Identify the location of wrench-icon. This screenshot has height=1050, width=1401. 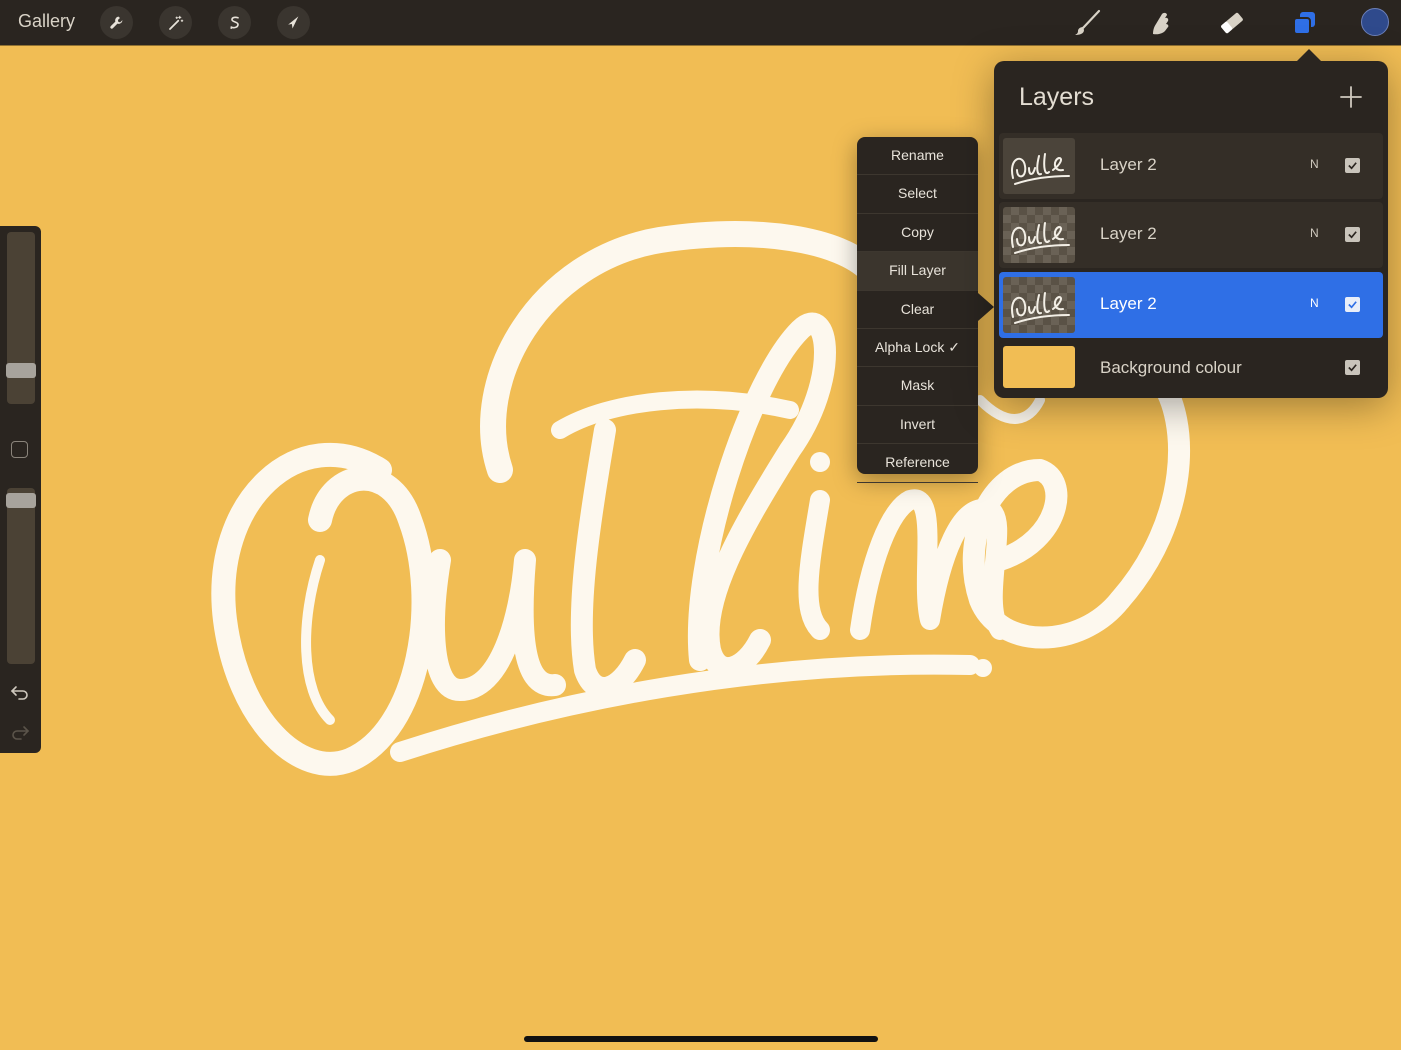
(116, 22).